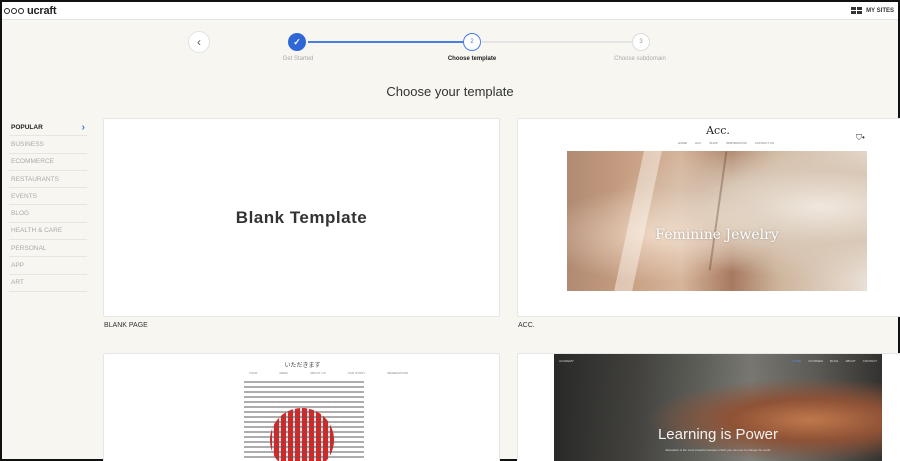  I want to click on step-1-label: Get Started, so click(298, 59).